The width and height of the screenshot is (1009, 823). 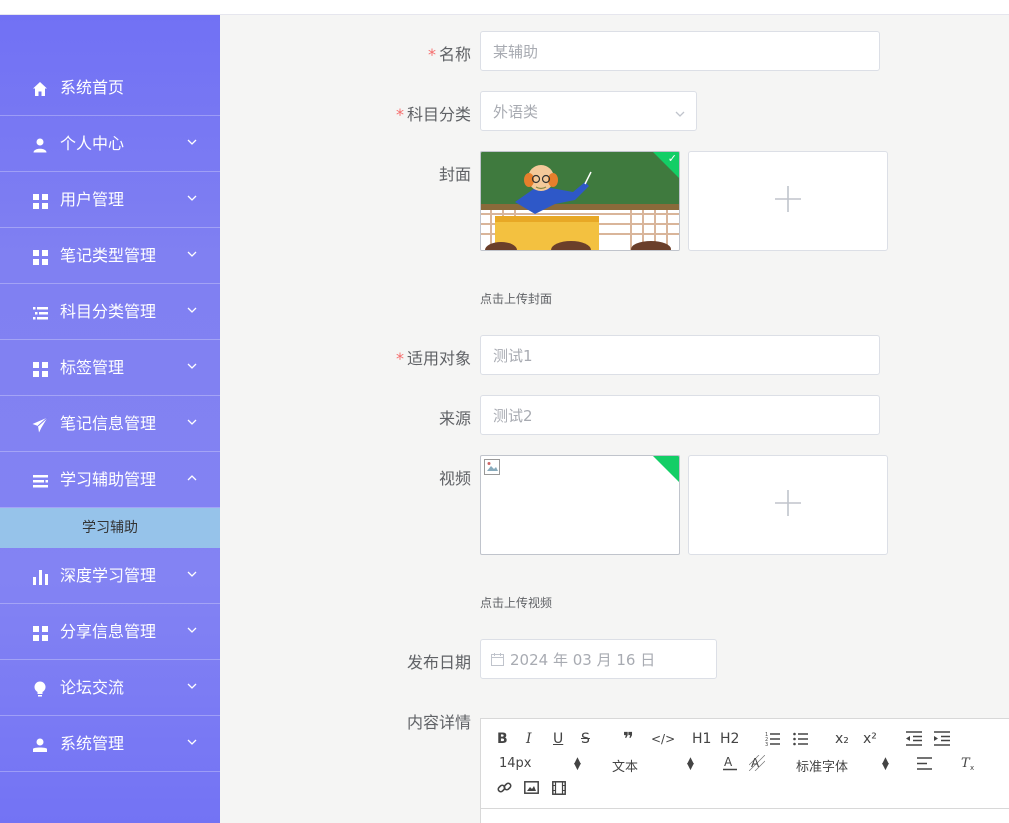 What do you see at coordinates (583, 659) in the screenshot?
I see `publish-date-value: 2024 年 03 月 16 日` at bounding box center [583, 659].